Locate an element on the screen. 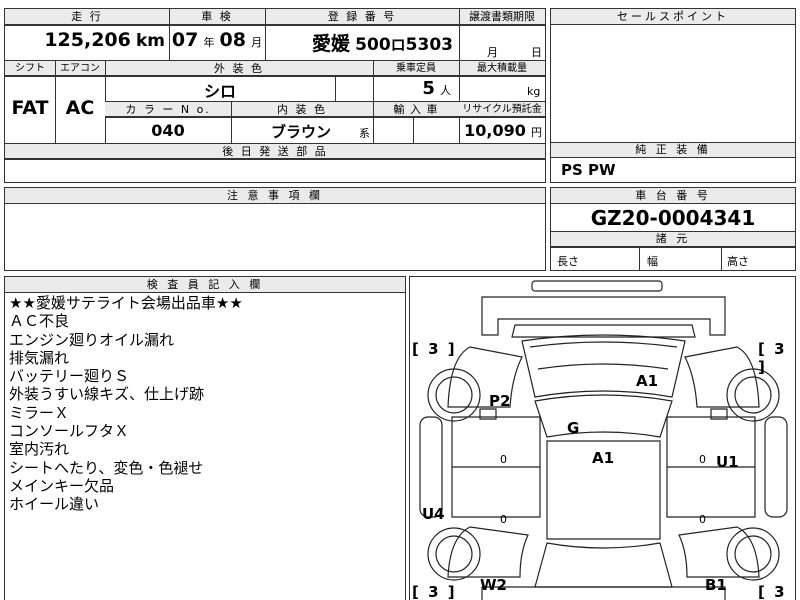  chassis-box: 車 台 番 号 GZ20-0004341 諸 元 長さ 幅 高さ is located at coordinates (673, 229).